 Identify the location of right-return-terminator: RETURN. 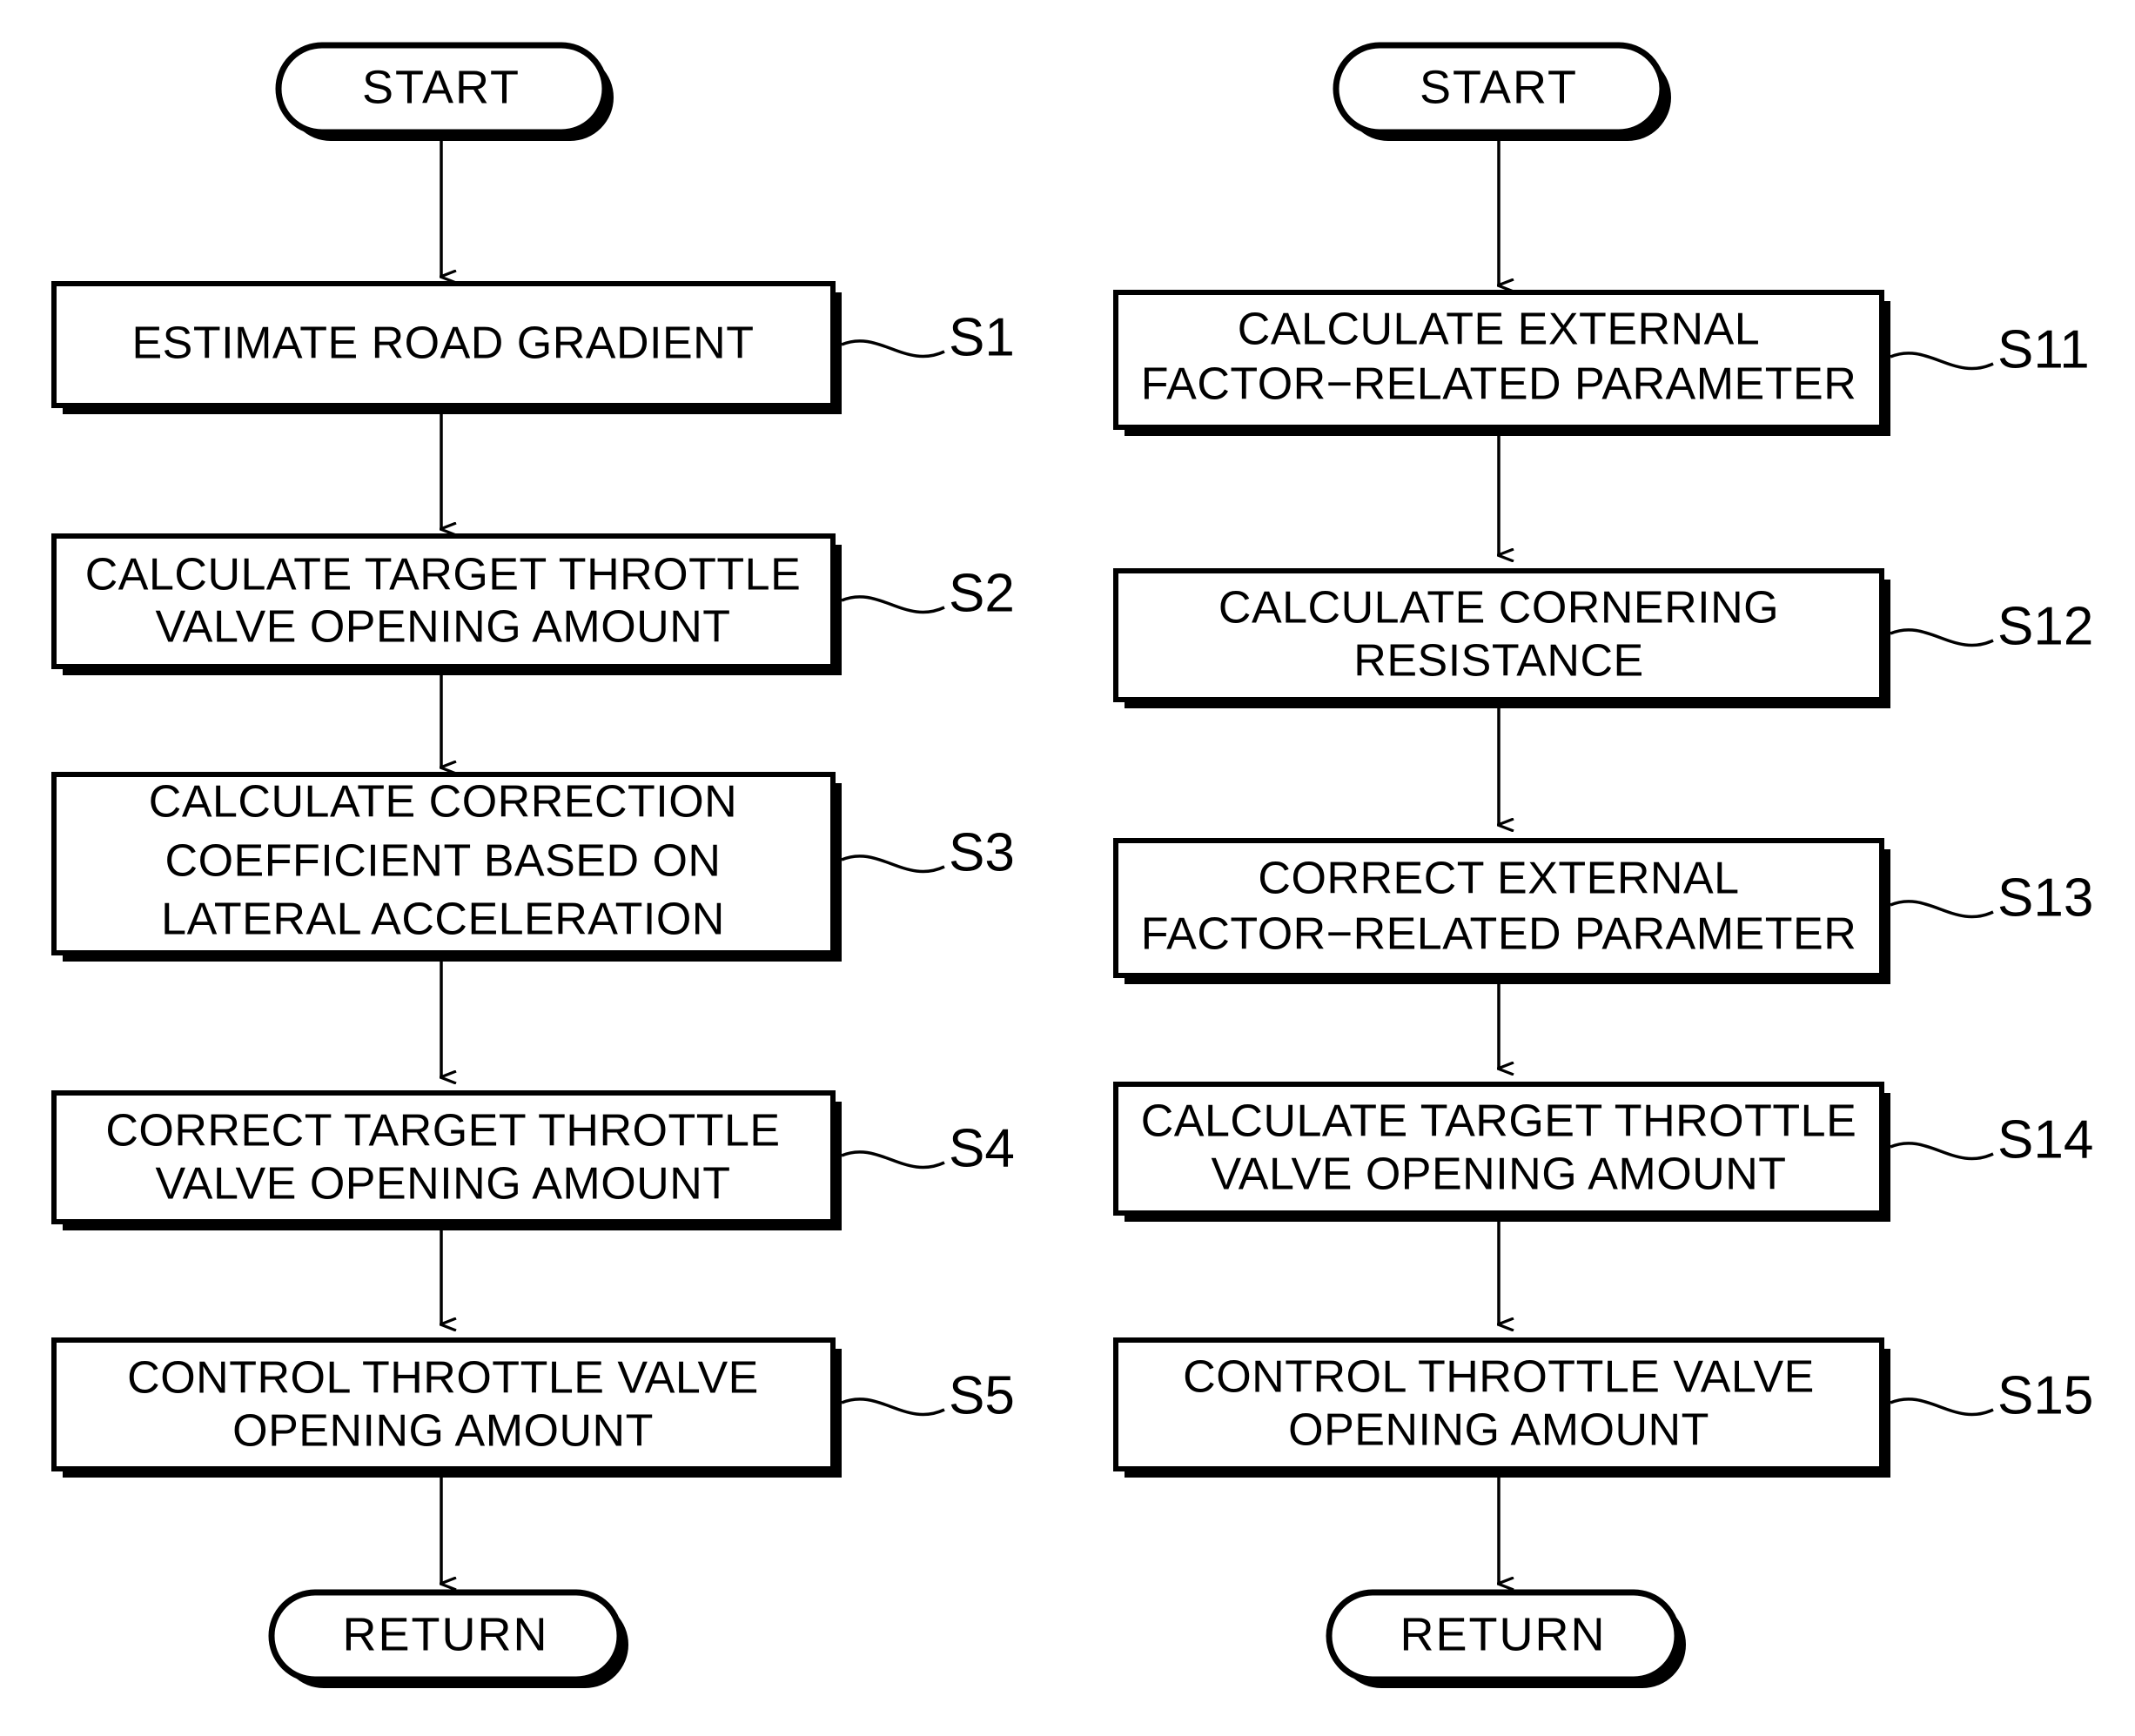
(1506, 1638).